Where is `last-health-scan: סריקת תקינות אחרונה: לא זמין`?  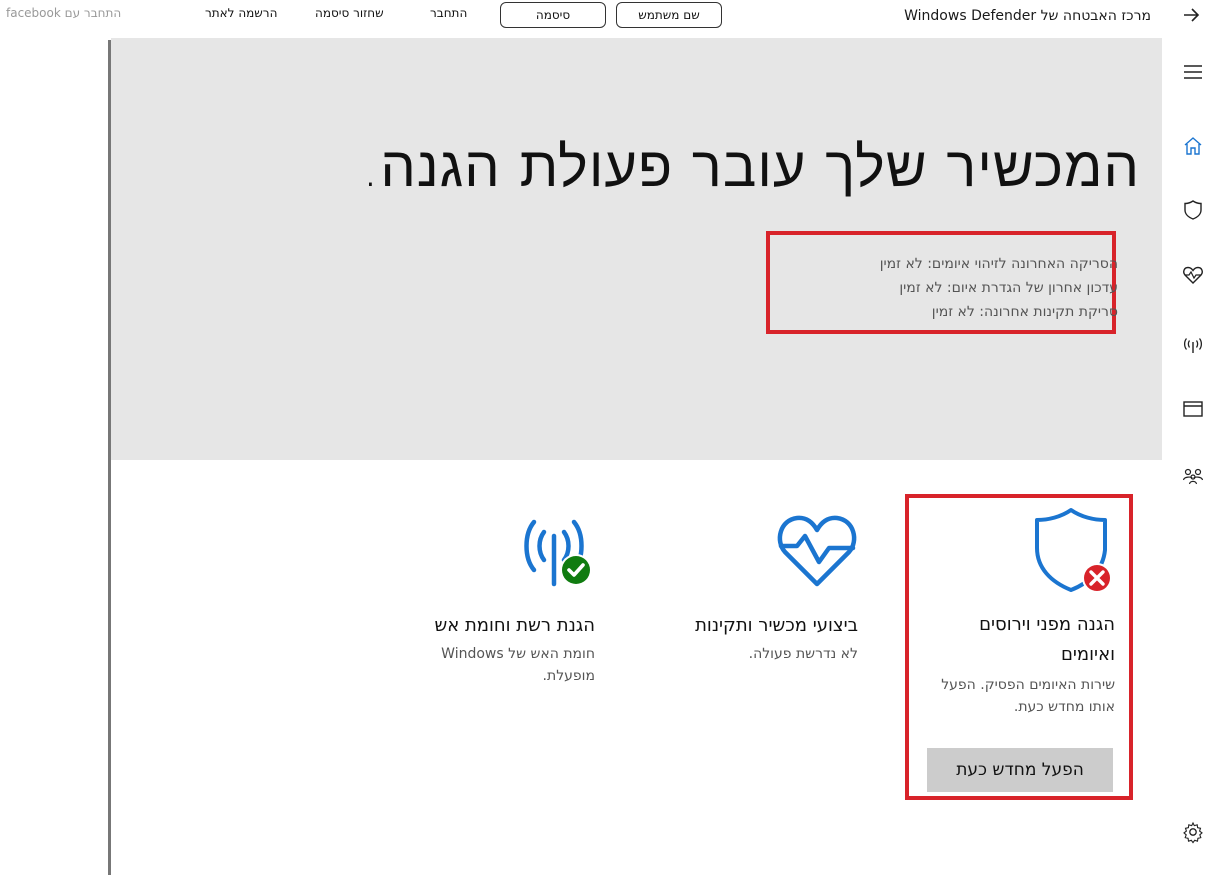 last-health-scan: סריקת תקינות אחרונה: לא זמין is located at coordinates (1024, 312).